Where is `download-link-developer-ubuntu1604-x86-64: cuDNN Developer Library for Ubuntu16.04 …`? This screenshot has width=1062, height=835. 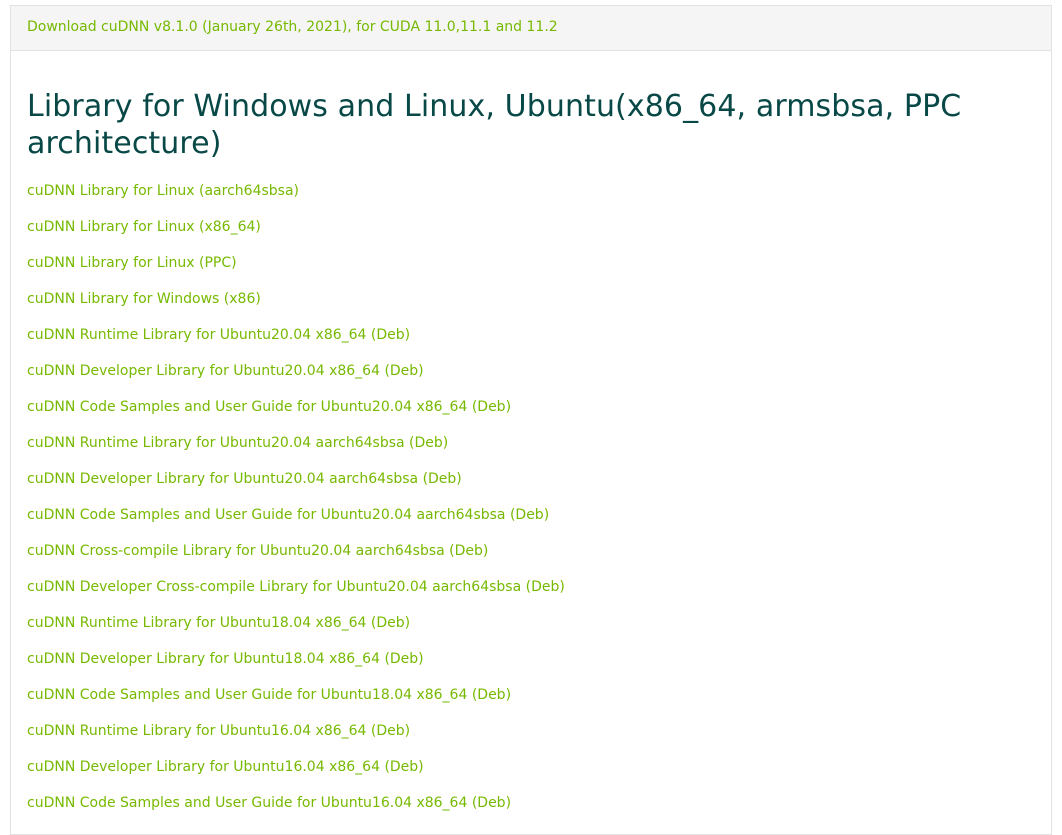
download-link-developer-ubuntu1604-x86-64: cuDNN Developer Library for Ubuntu16.04 … is located at coordinates (225, 767).